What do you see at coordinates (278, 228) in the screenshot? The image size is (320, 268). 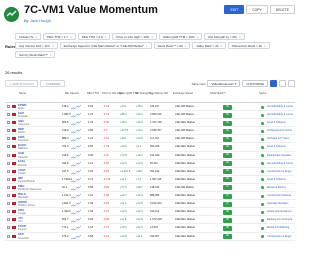 I see `sector-link: Media & Publishing` at bounding box center [278, 228].